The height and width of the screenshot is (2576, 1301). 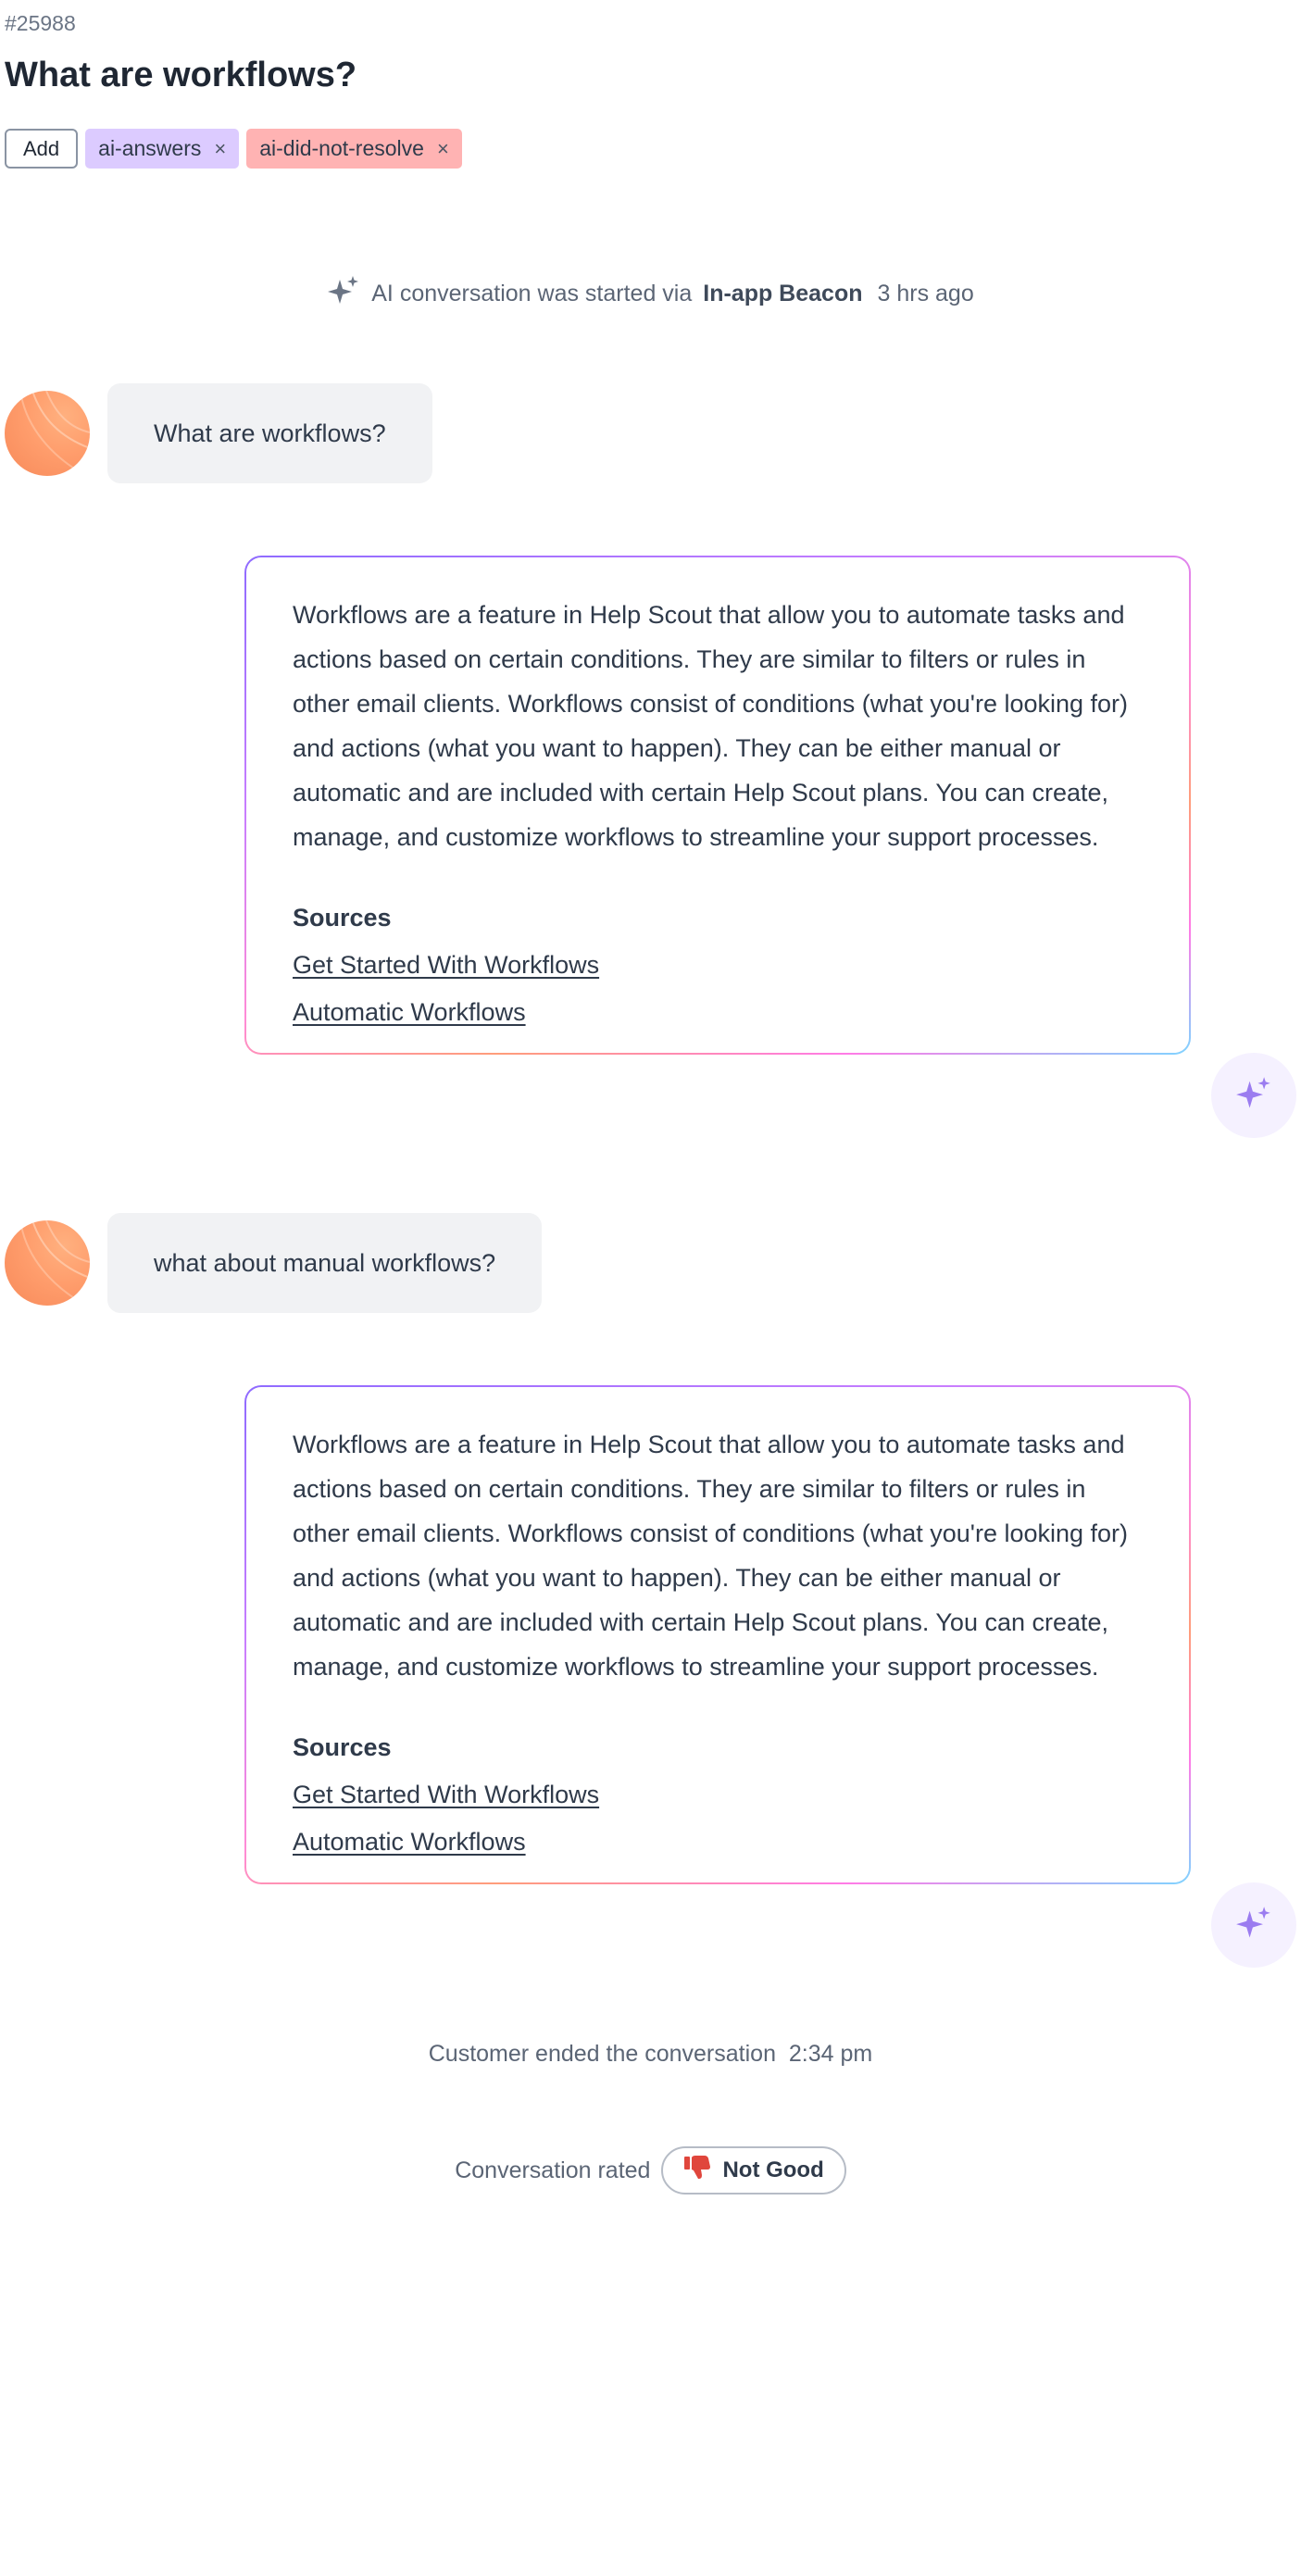 I want to click on tag-ai-did-not-resolve: ai-did-not-resolve ×, so click(x=354, y=149).